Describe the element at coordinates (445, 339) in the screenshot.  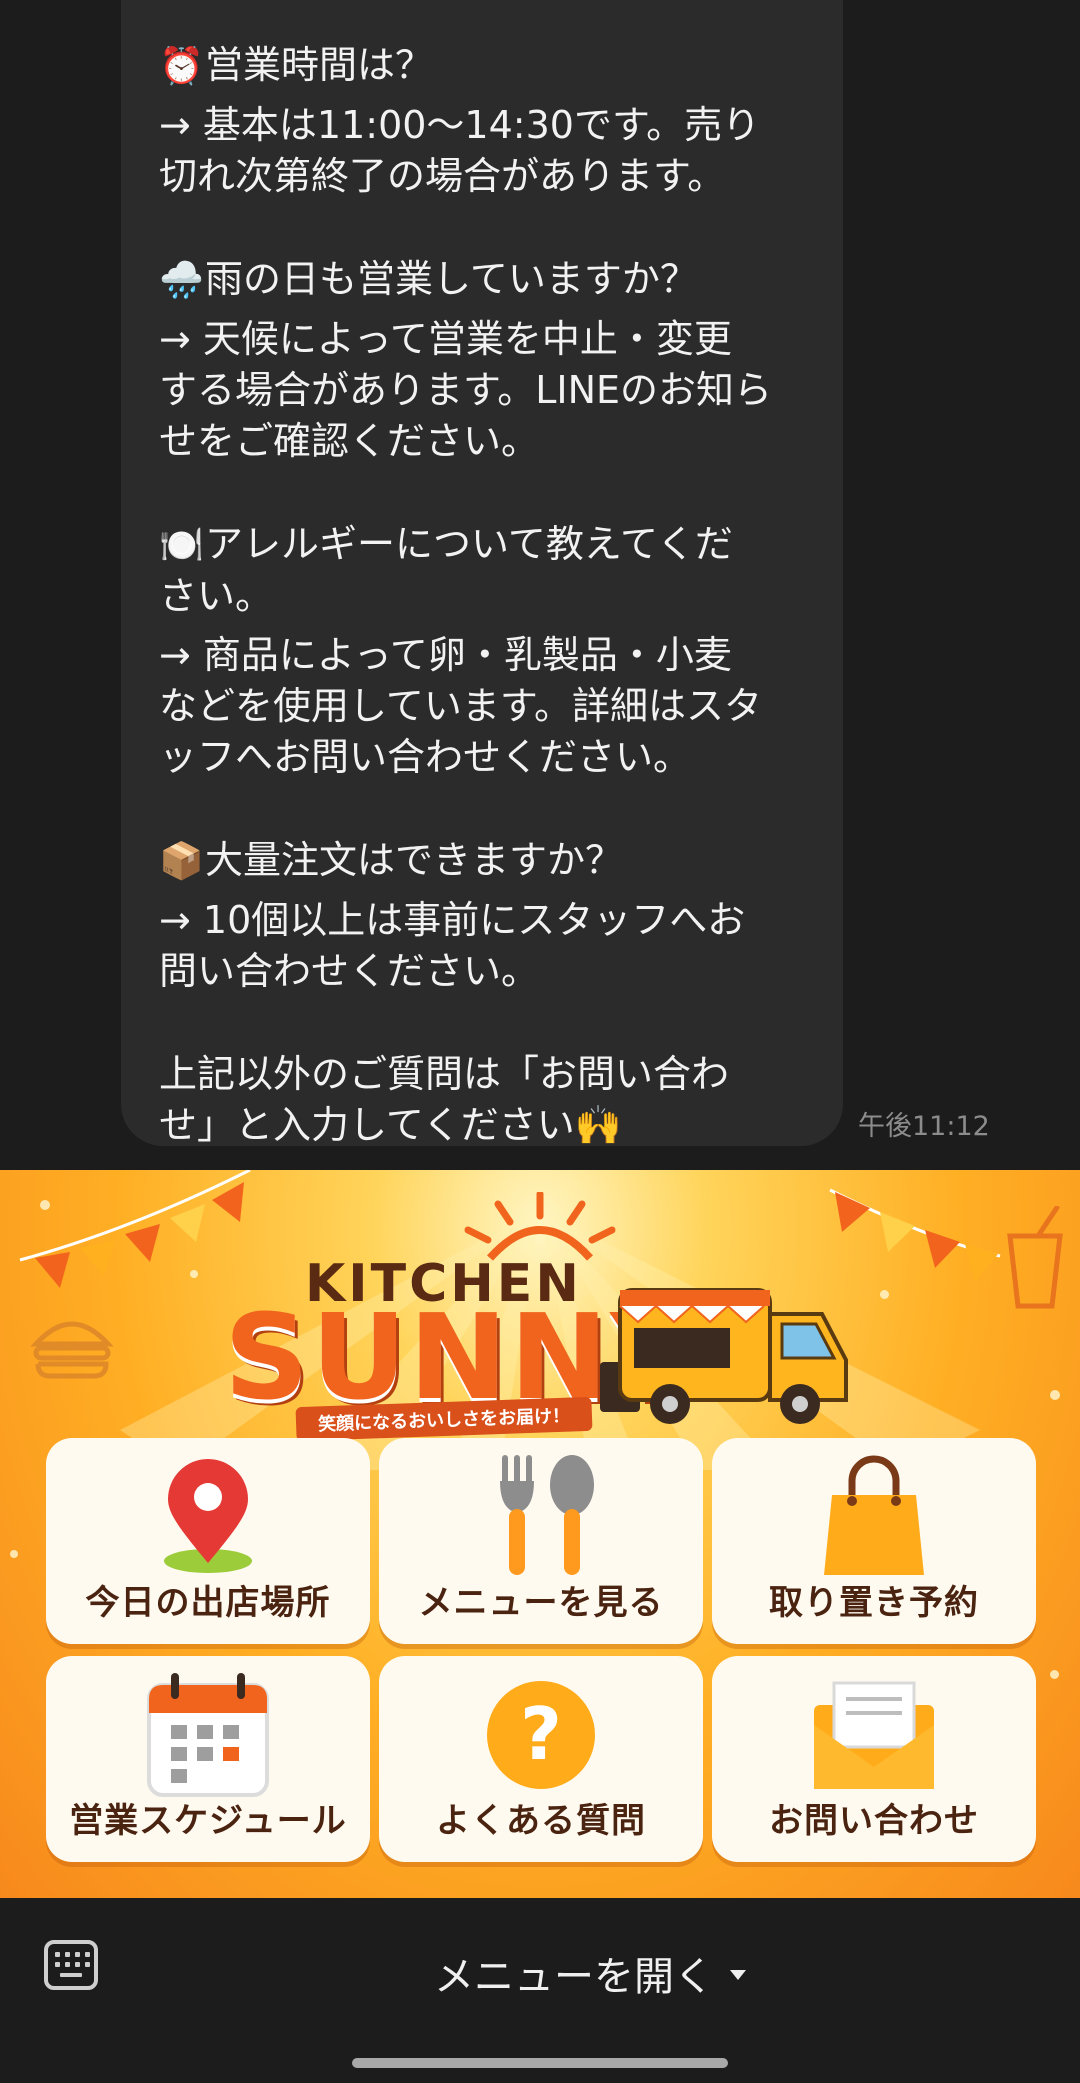
I see `faq-answer-line: → 天候によって営業を中止・変更` at that location.